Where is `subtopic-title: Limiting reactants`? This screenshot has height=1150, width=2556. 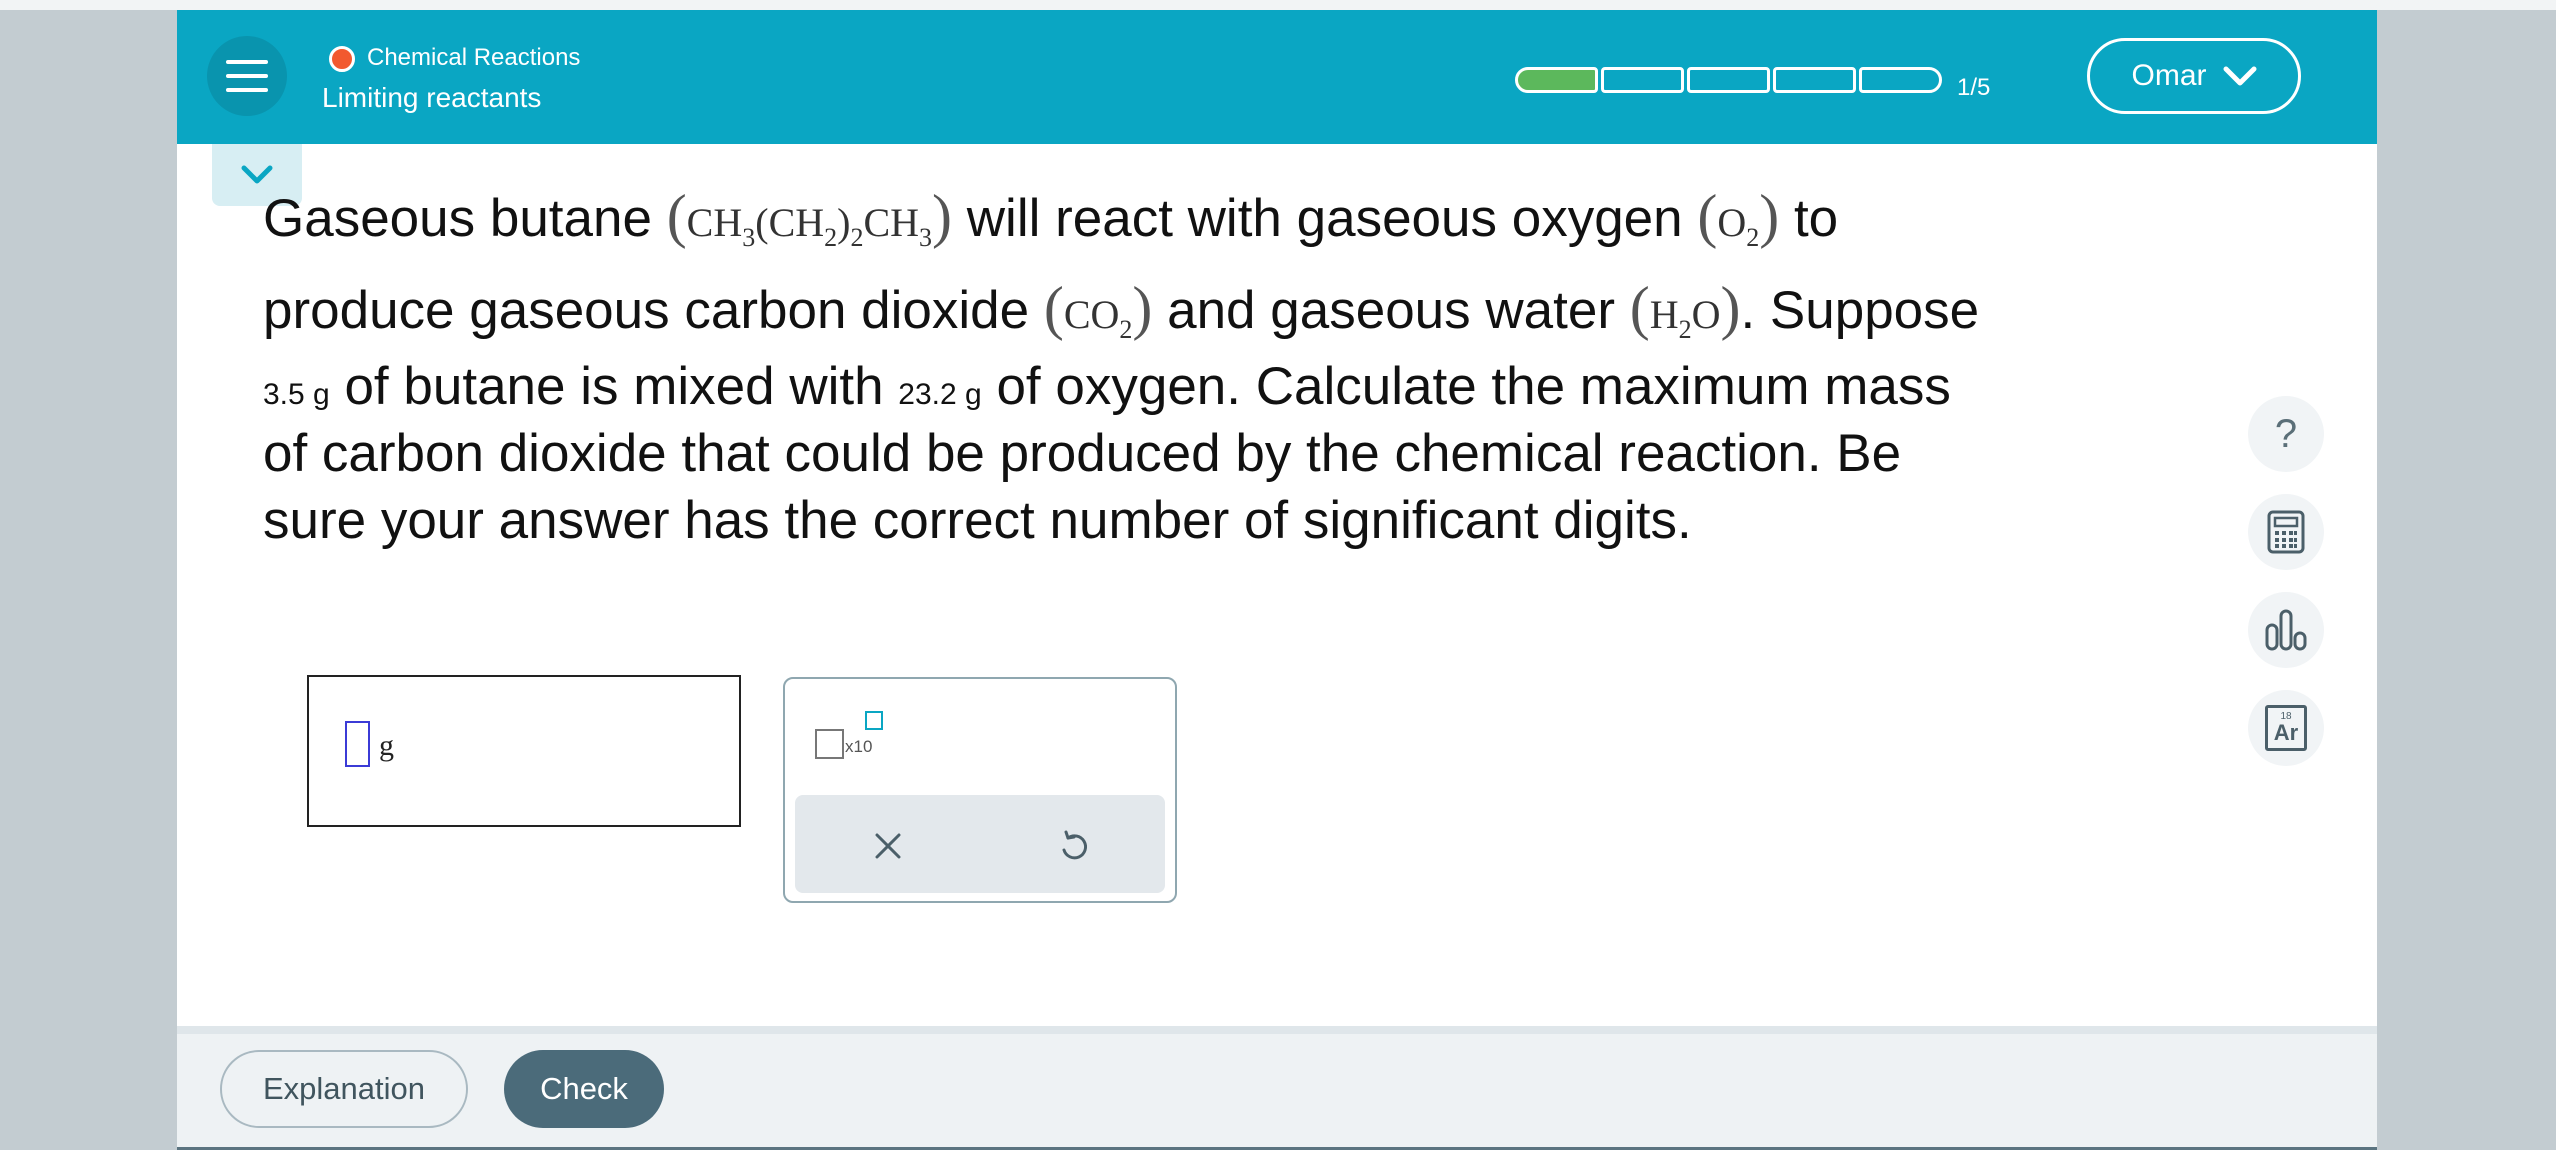 subtopic-title: Limiting reactants is located at coordinates (432, 97).